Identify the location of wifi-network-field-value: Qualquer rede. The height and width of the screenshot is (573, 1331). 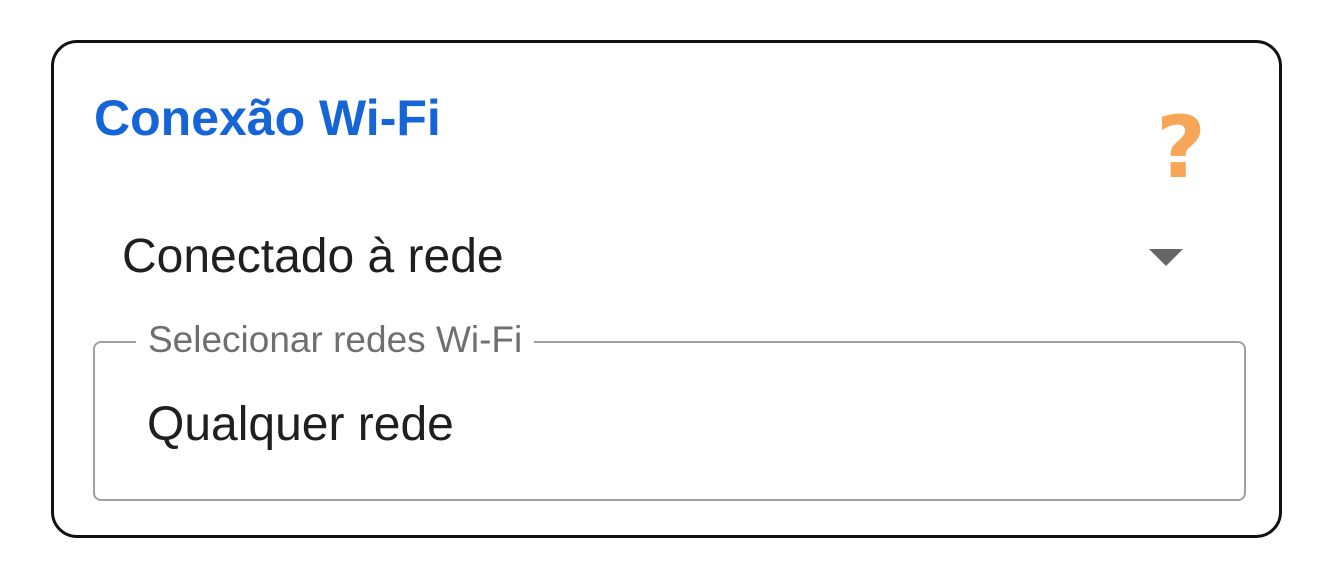
(300, 424).